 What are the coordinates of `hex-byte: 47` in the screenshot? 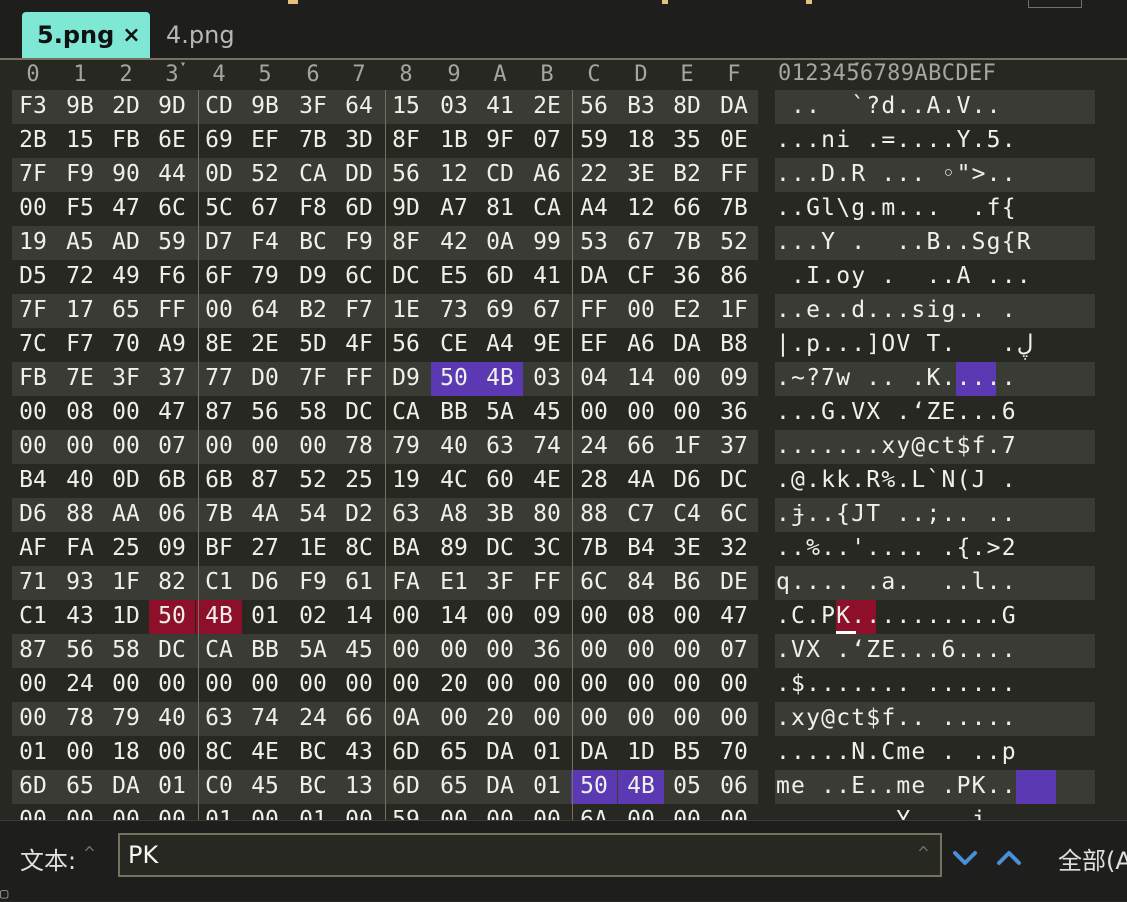 It's located at (126, 208).